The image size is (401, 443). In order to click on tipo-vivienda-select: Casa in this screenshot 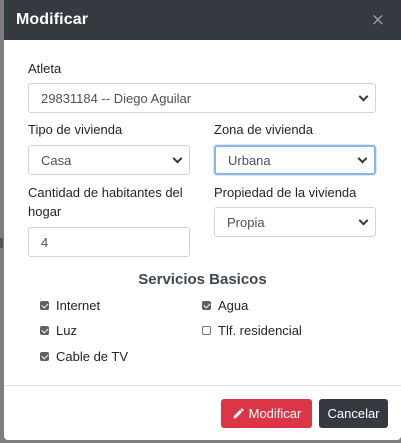, I will do `click(109, 160)`.